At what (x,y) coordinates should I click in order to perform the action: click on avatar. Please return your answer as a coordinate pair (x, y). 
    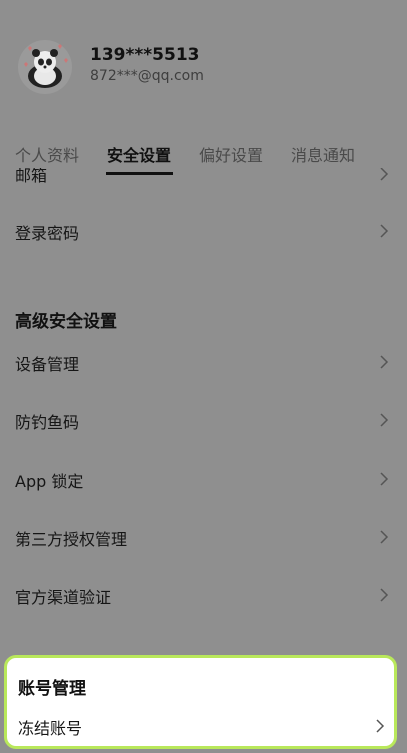
    Looking at the image, I should click on (45, 67).